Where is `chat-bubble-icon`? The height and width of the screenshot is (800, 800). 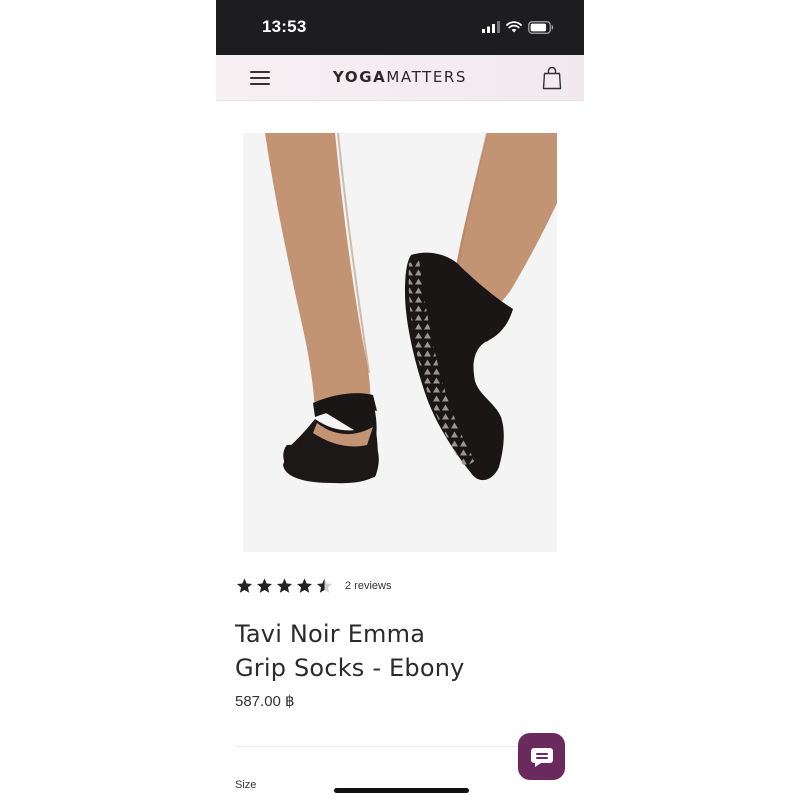 chat-bubble-icon is located at coordinates (541, 757).